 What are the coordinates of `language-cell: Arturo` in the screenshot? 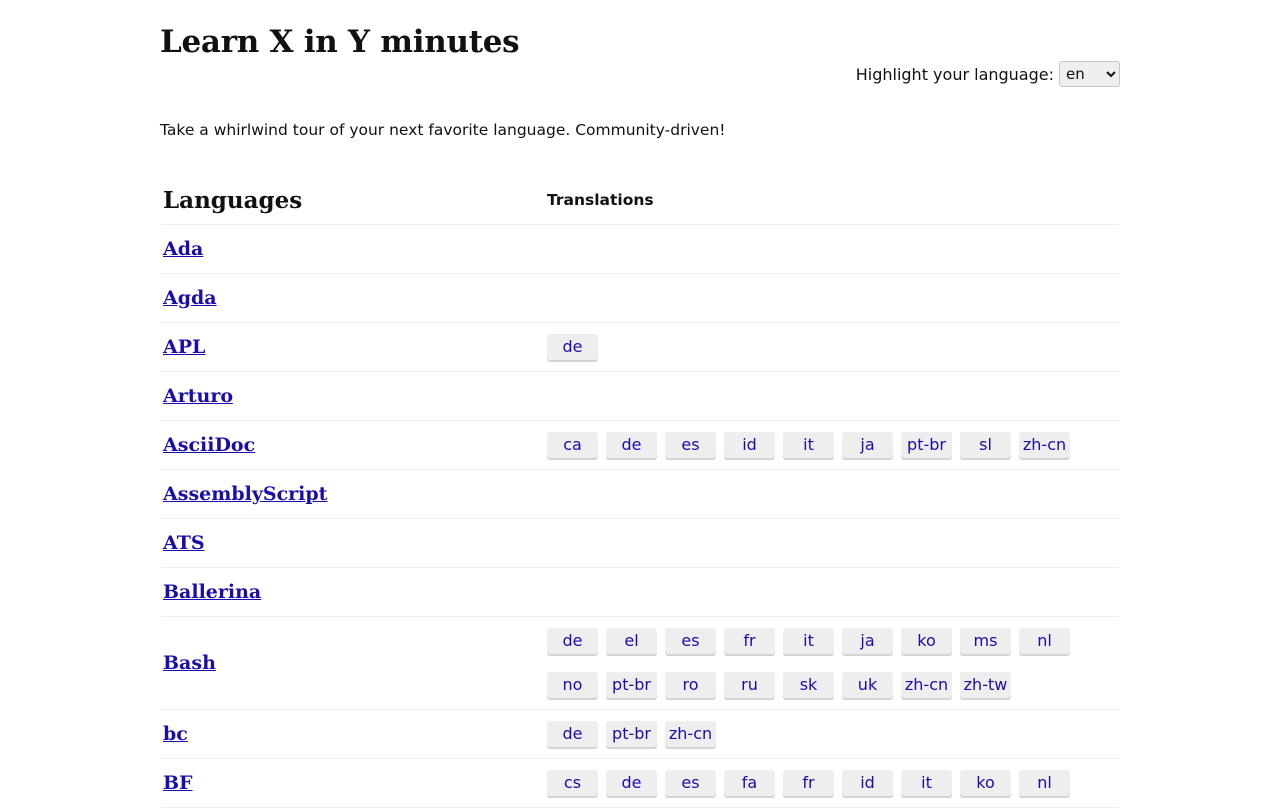 It's located at (353, 396).